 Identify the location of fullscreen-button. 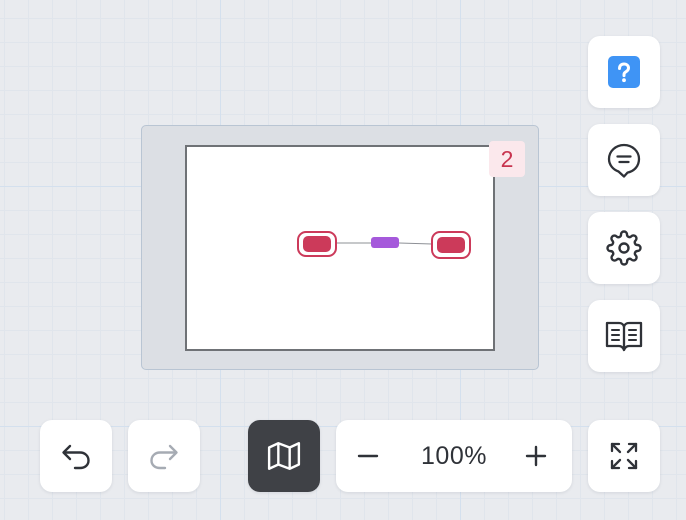
(624, 456).